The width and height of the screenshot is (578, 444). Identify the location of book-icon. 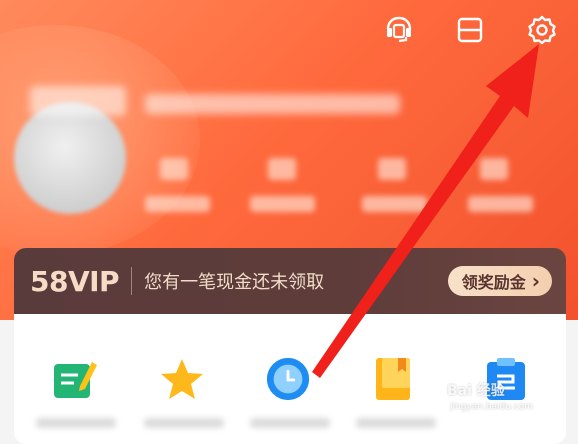
(395, 379).